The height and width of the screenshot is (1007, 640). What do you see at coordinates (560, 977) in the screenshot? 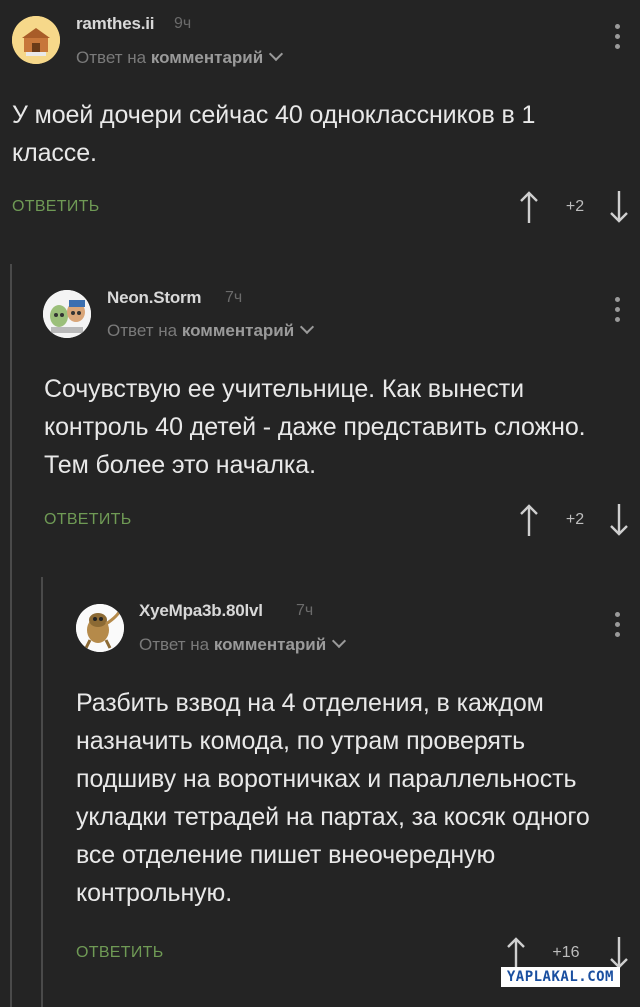
I see `watermark: YAPLAKAL.COM` at bounding box center [560, 977].